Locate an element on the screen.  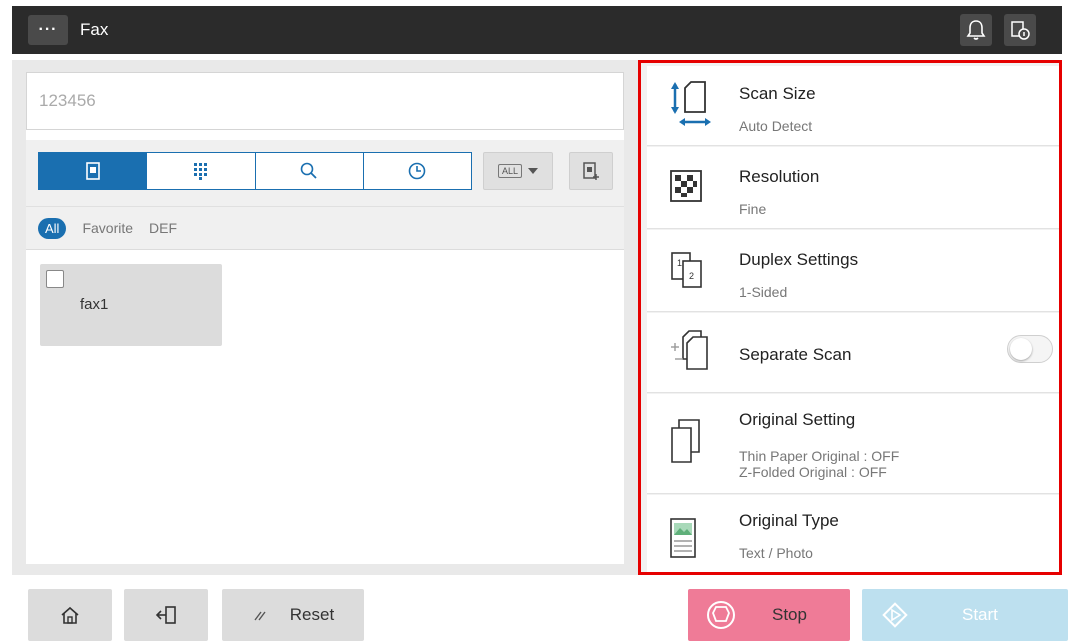
filter-favorite: Favorite is located at coordinates (107, 228).